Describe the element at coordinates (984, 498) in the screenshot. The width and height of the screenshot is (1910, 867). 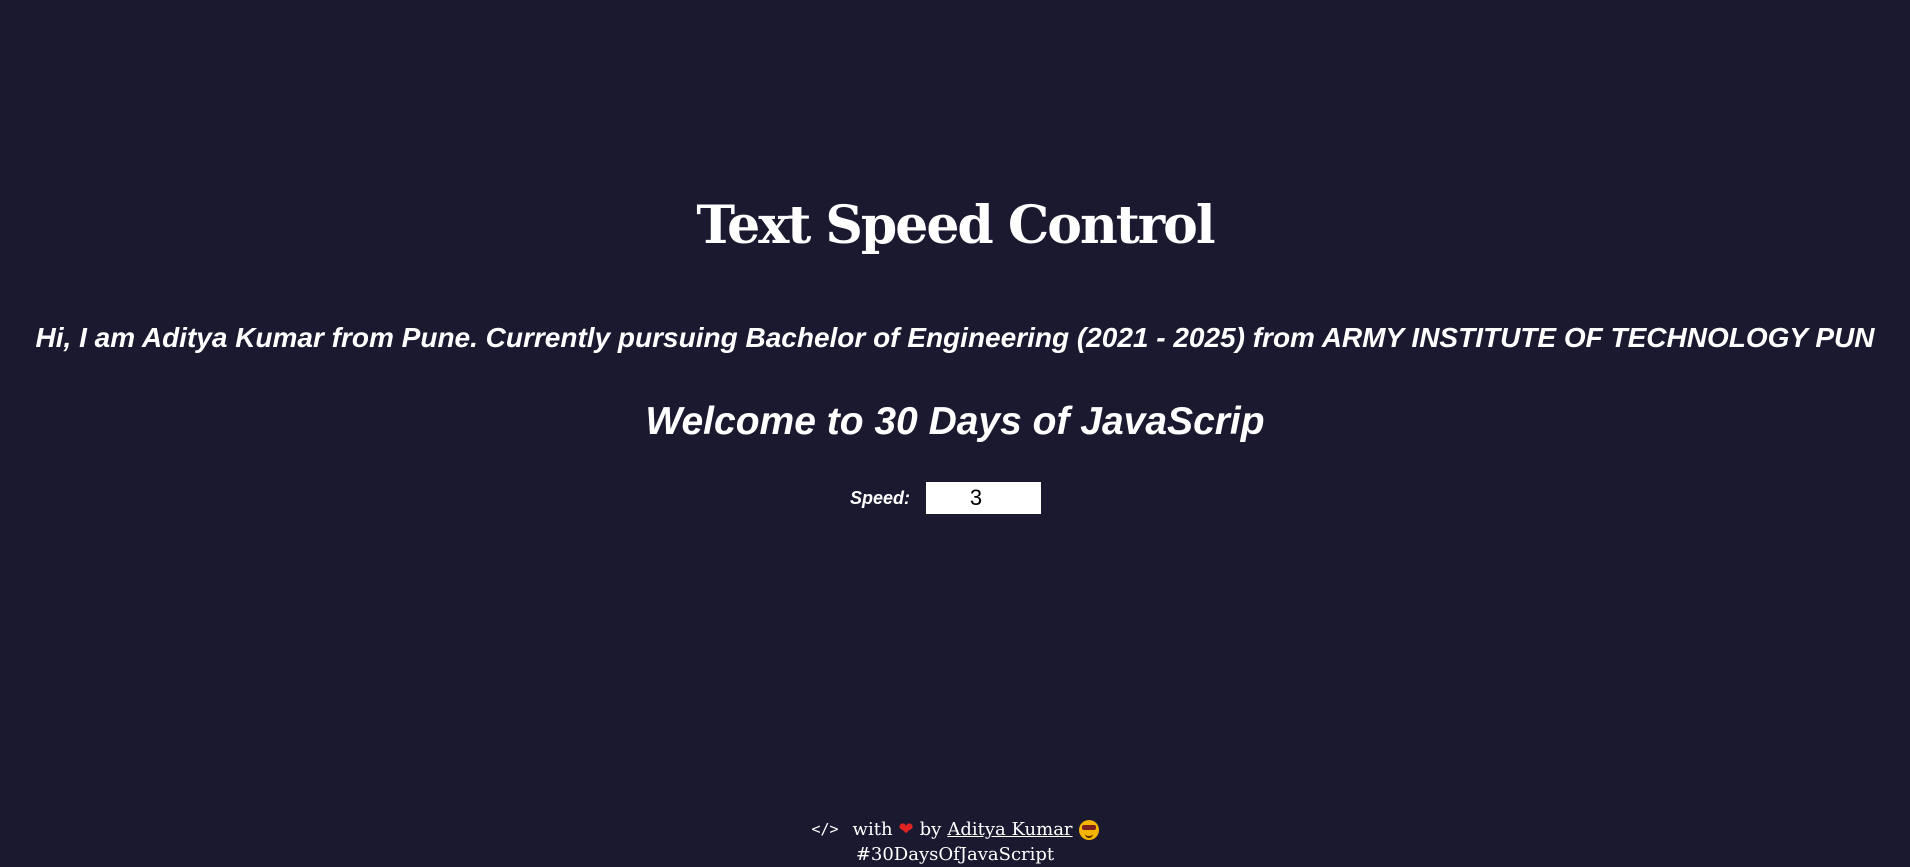
I see `speed-input` at that location.